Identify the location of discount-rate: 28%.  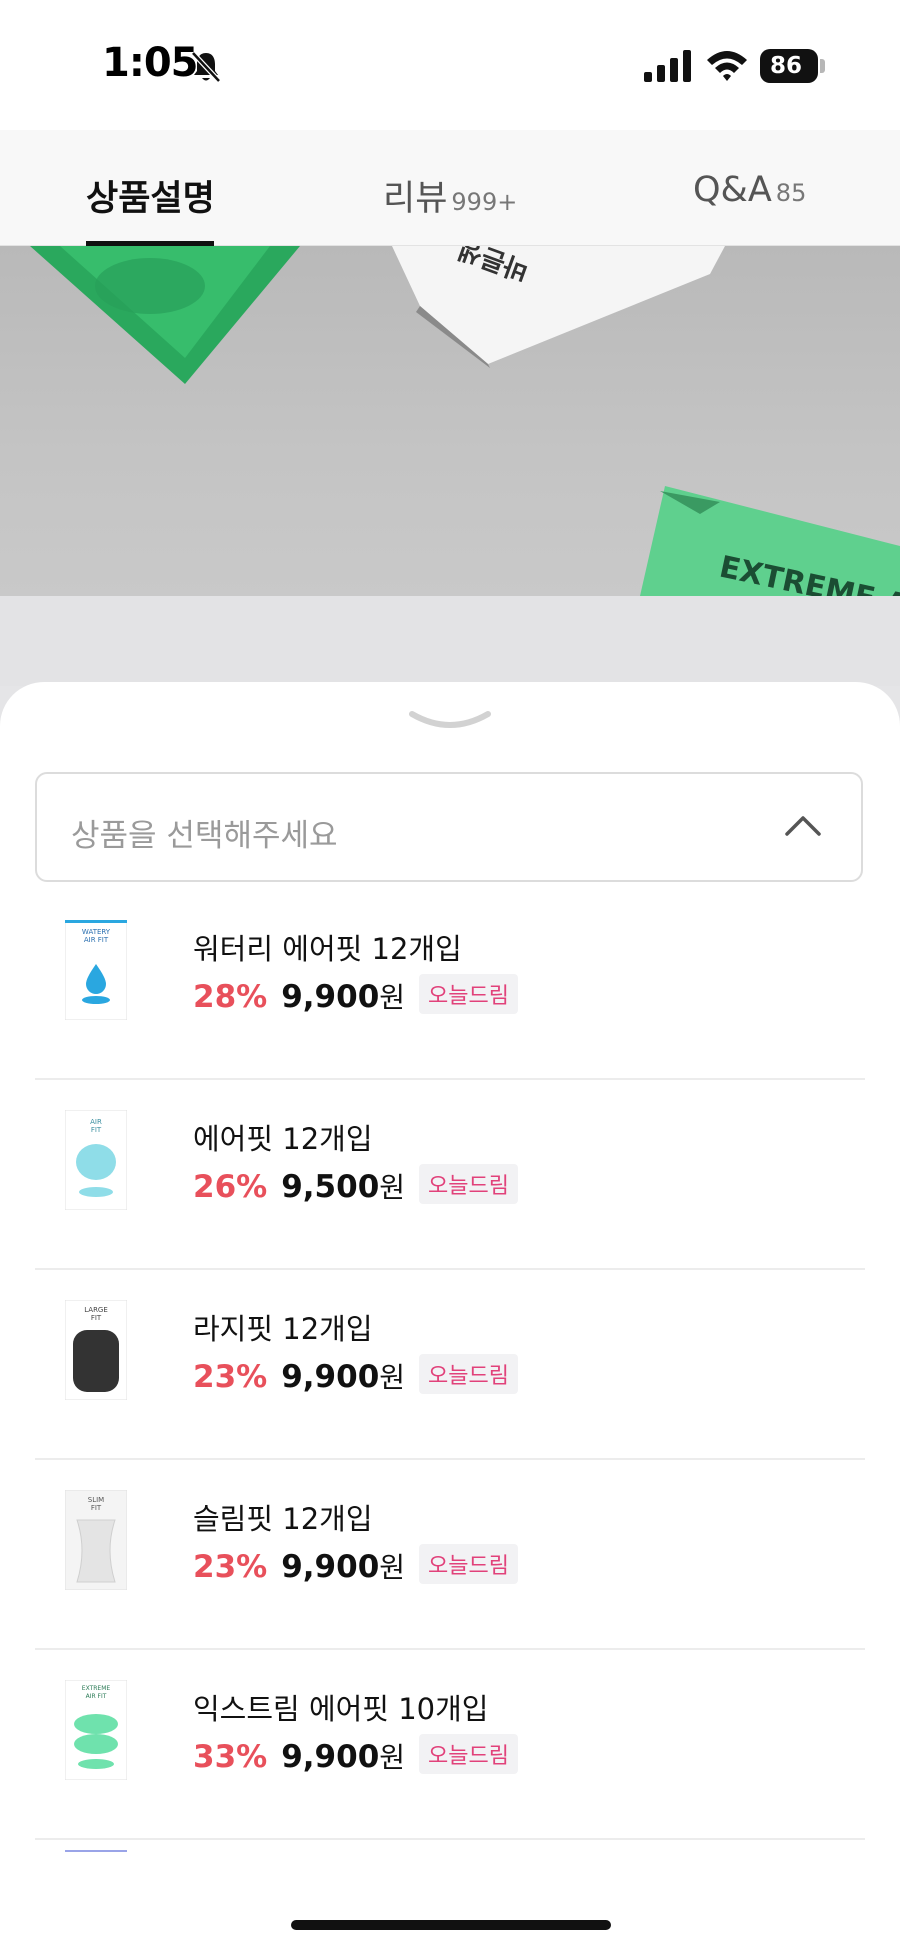
(230, 997).